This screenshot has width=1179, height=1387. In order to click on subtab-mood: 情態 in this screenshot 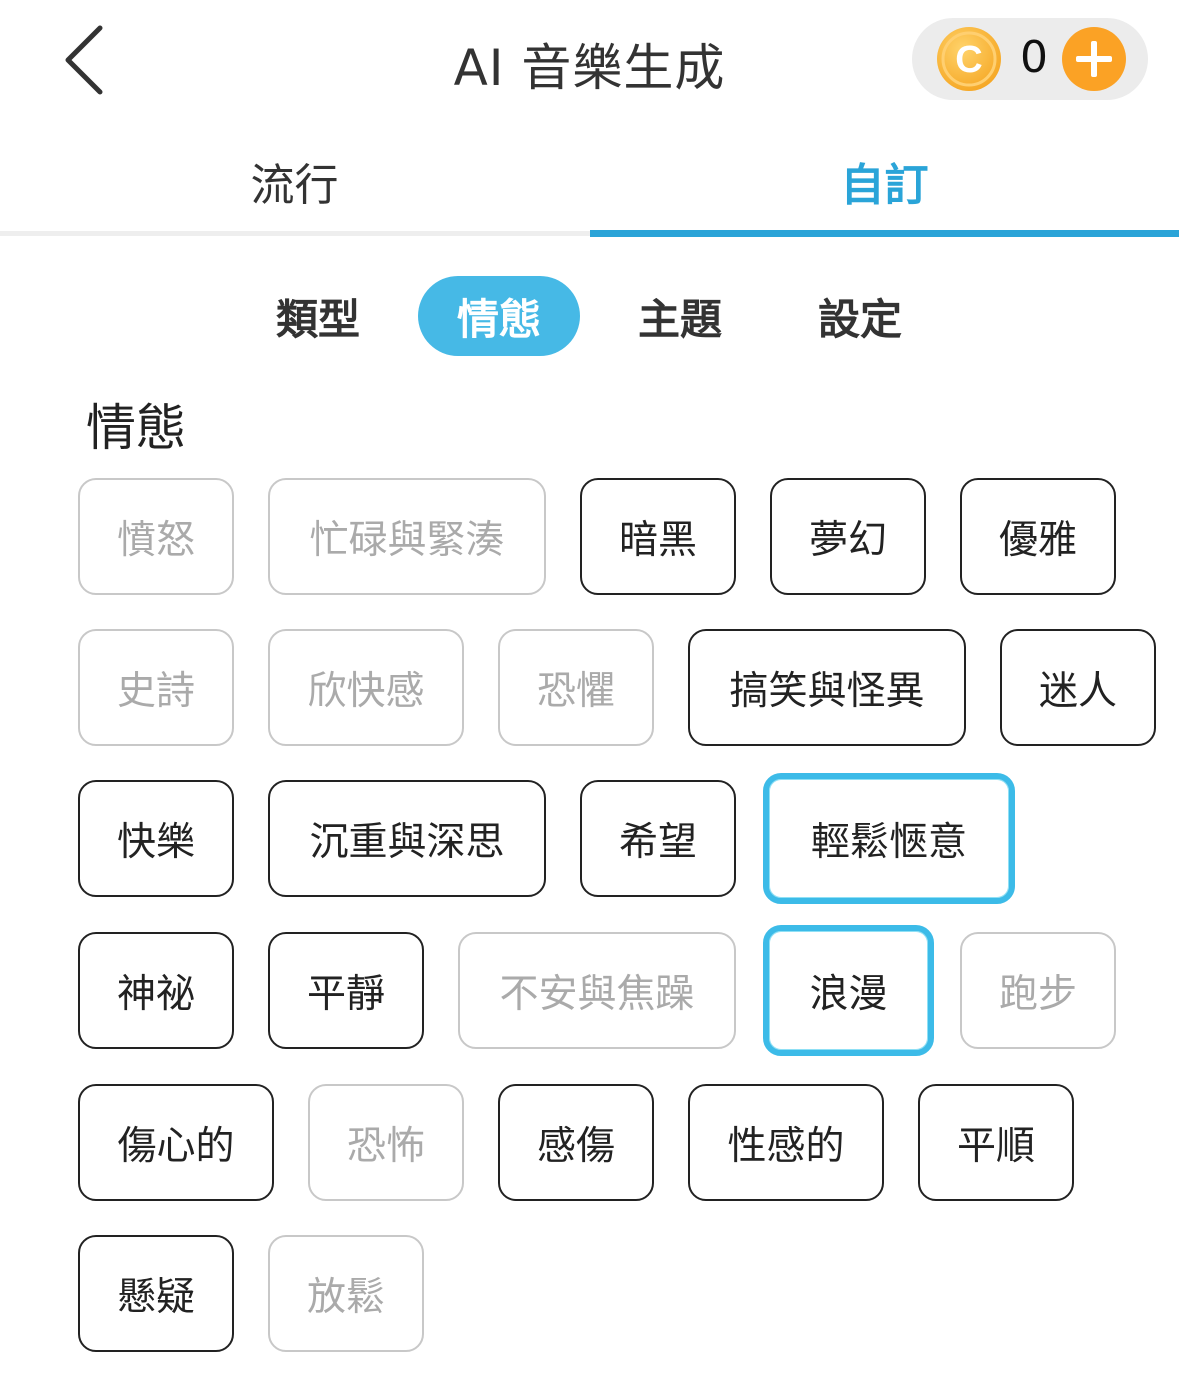, I will do `click(499, 316)`.